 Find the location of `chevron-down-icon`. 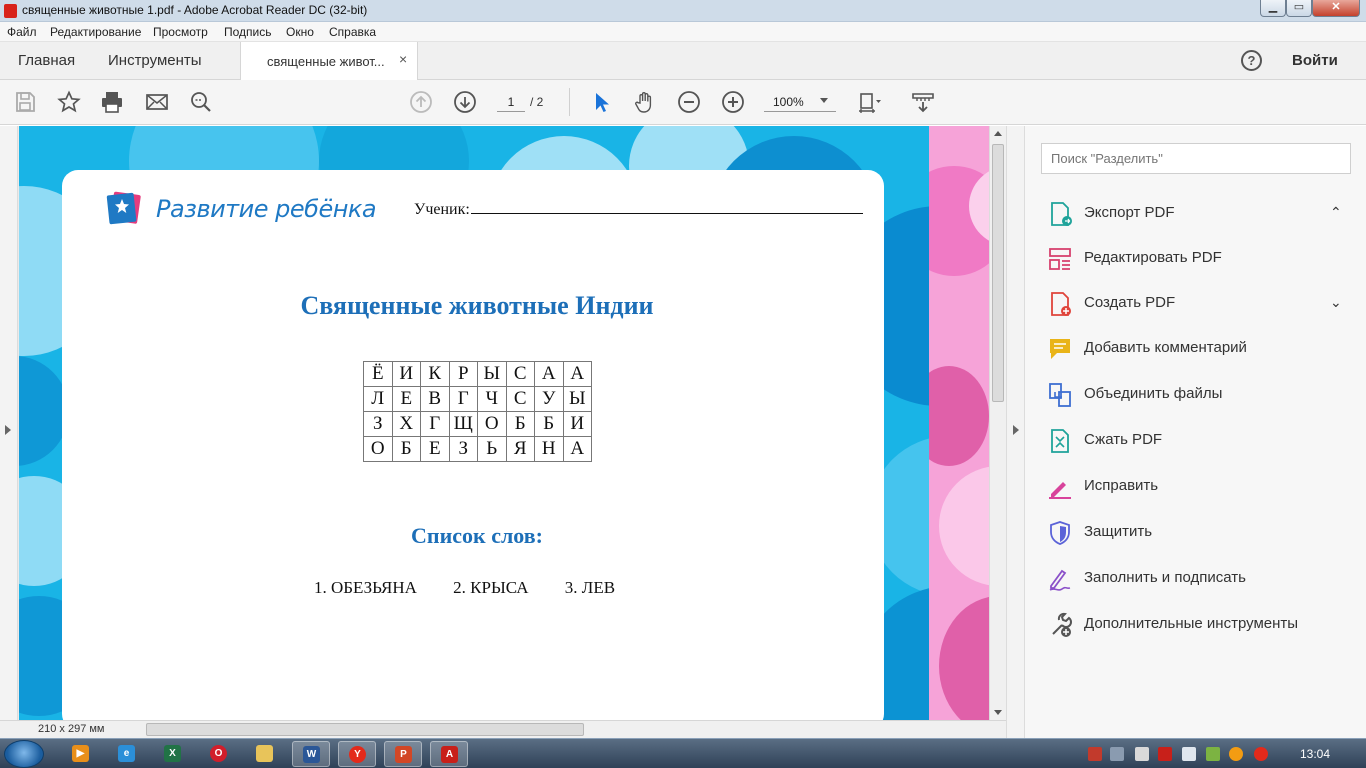

chevron-down-icon is located at coordinates (824, 100).